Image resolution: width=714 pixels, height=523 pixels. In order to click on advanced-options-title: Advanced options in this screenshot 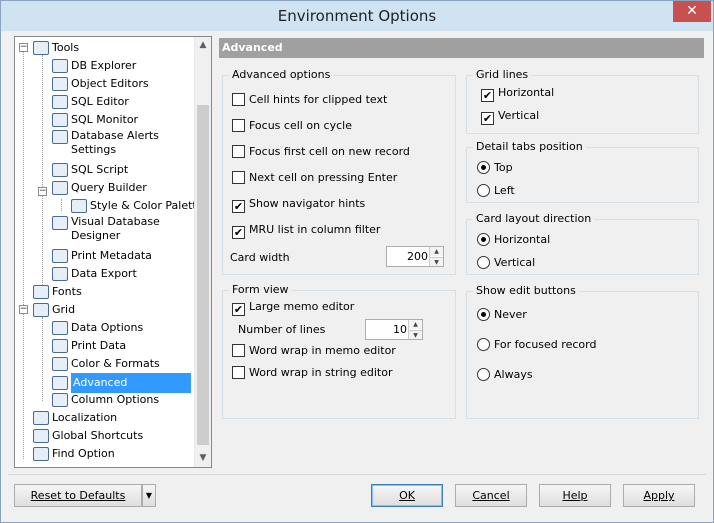, I will do `click(281, 75)`.